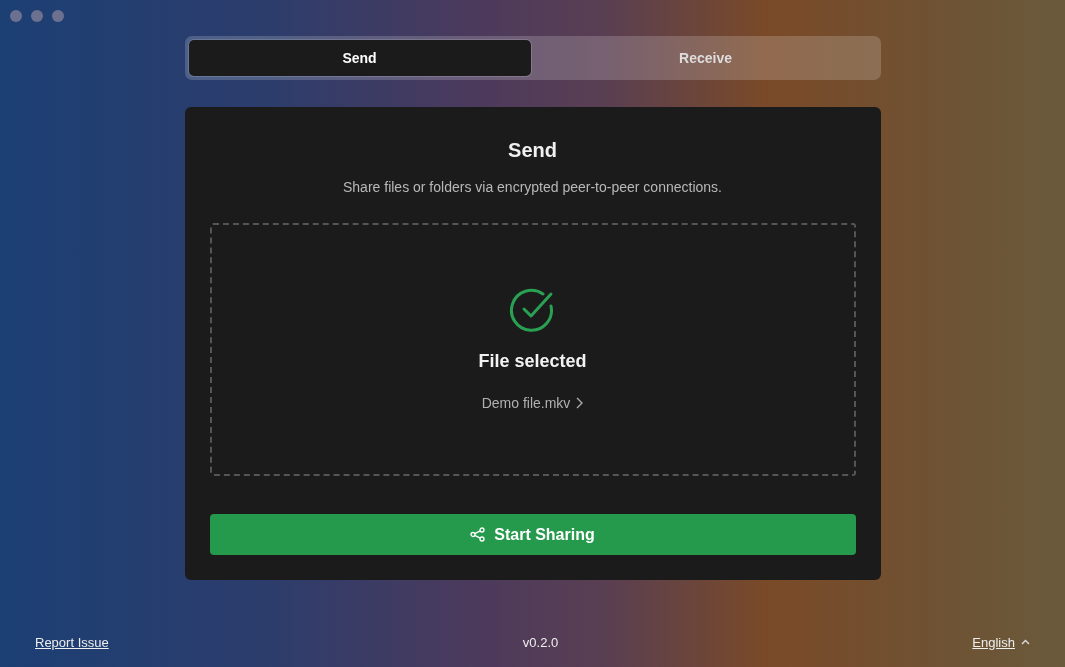  I want to click on version-label: v0.2.0, so click(540, 642).